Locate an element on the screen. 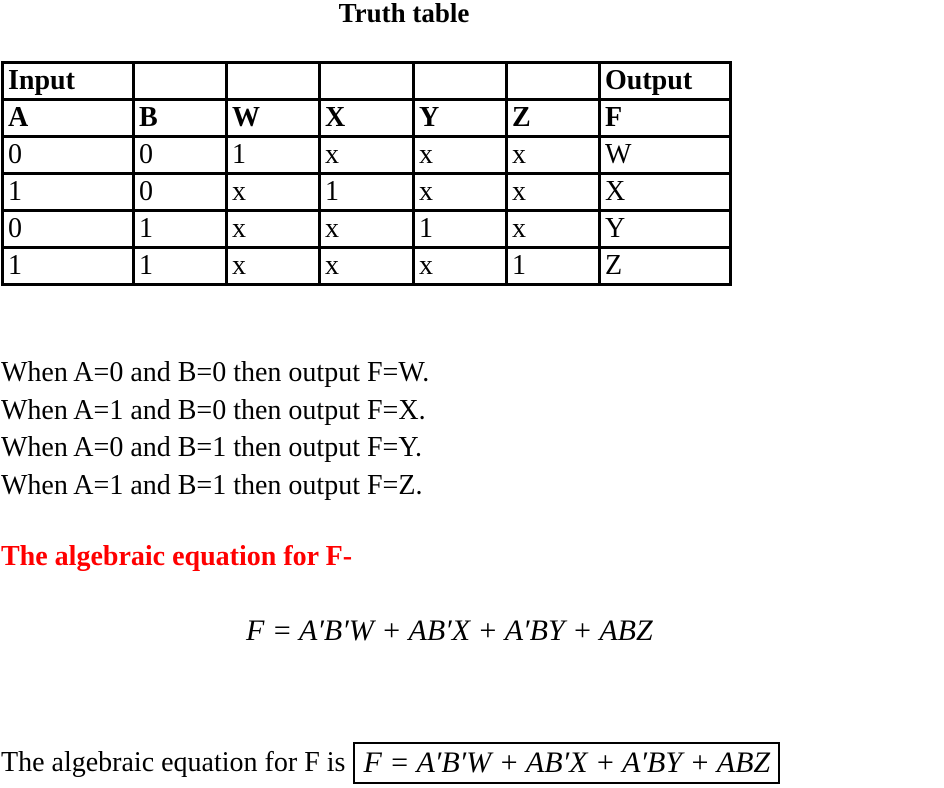 The image size is (944, 788). table-row: 0 0 1 x x x W is located at coordinates (366, 155).